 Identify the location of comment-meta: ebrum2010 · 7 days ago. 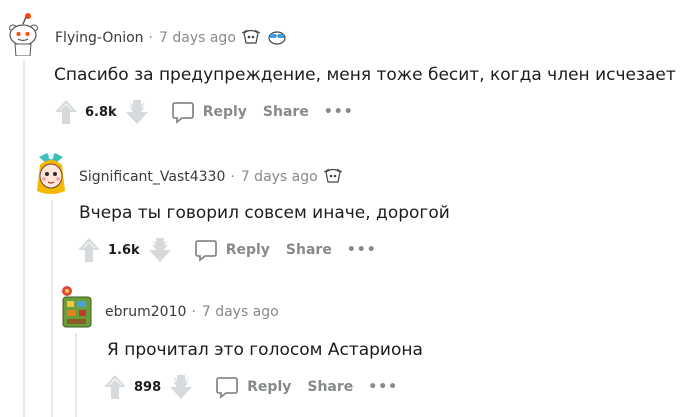
(192, 312).